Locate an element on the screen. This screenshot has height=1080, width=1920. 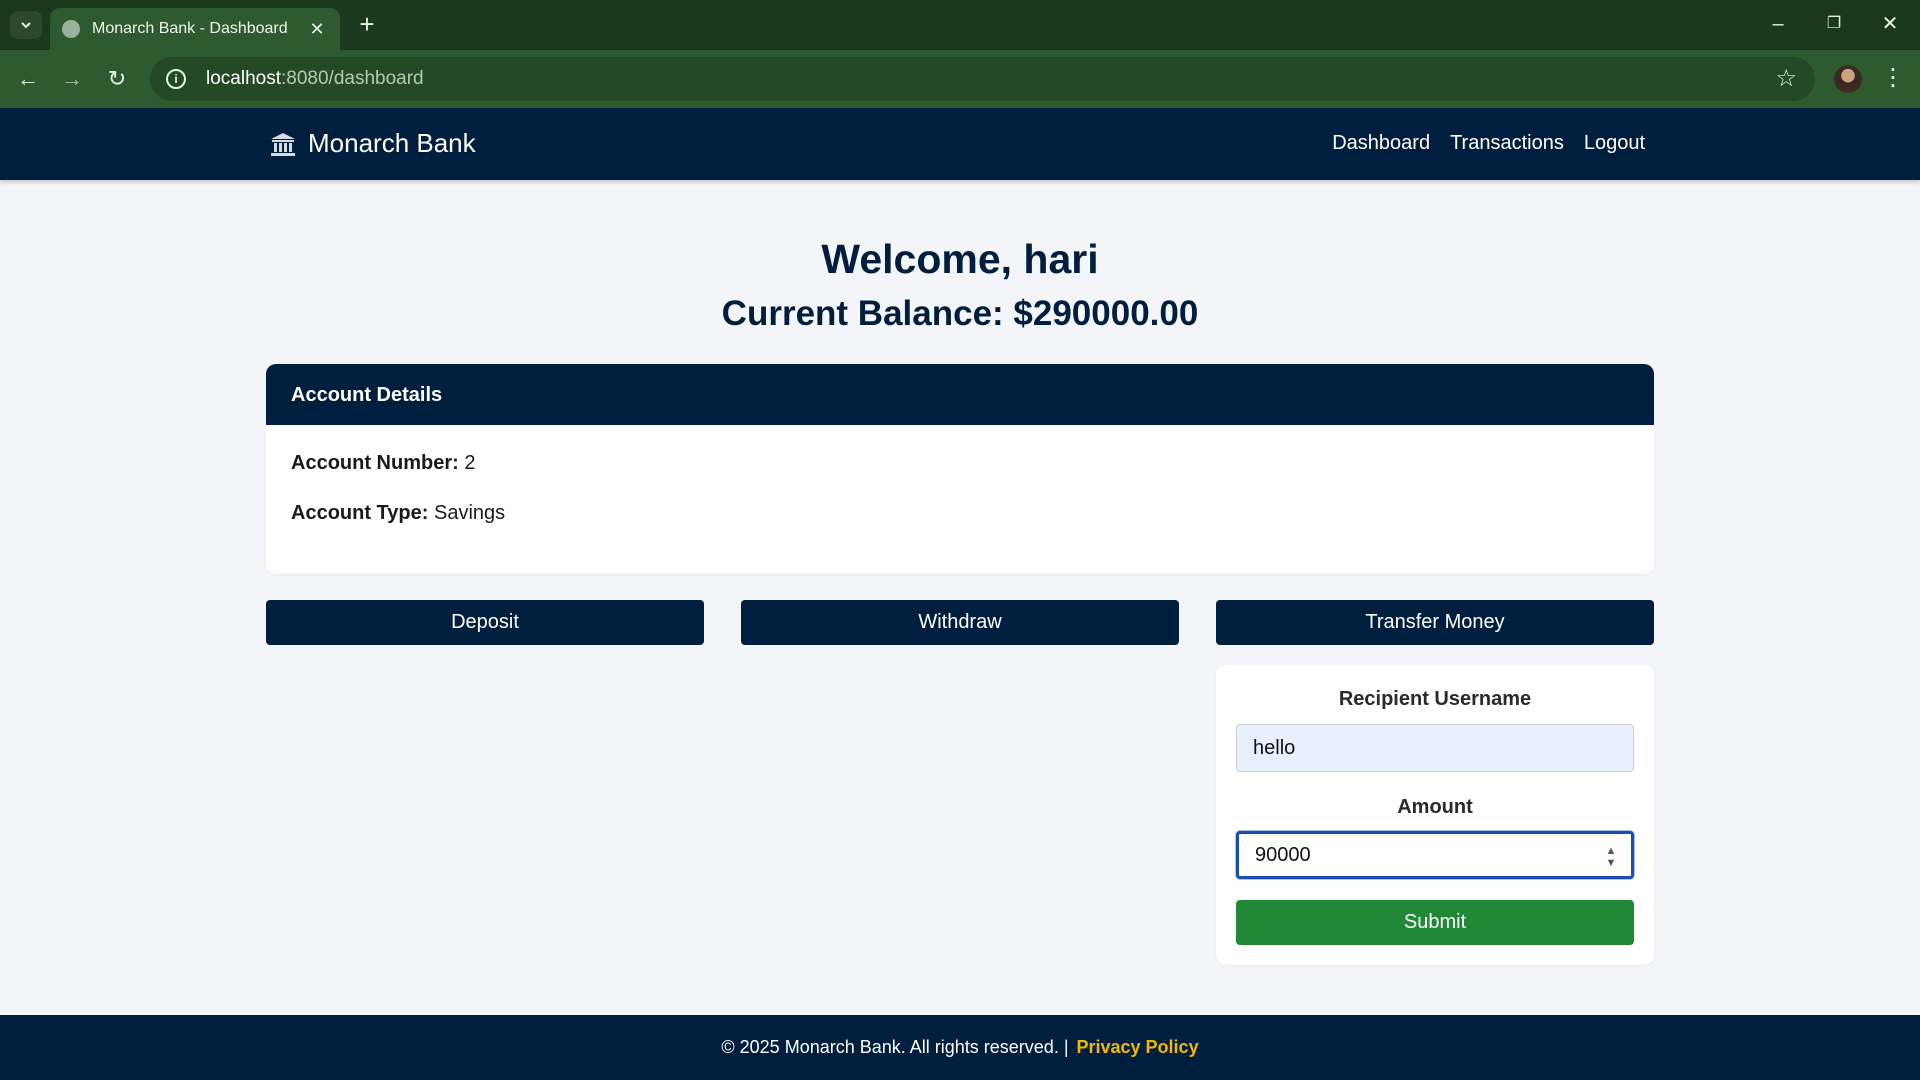
privacy-policy-link: Privacy Policy is located at coordinates (1138, 1047).